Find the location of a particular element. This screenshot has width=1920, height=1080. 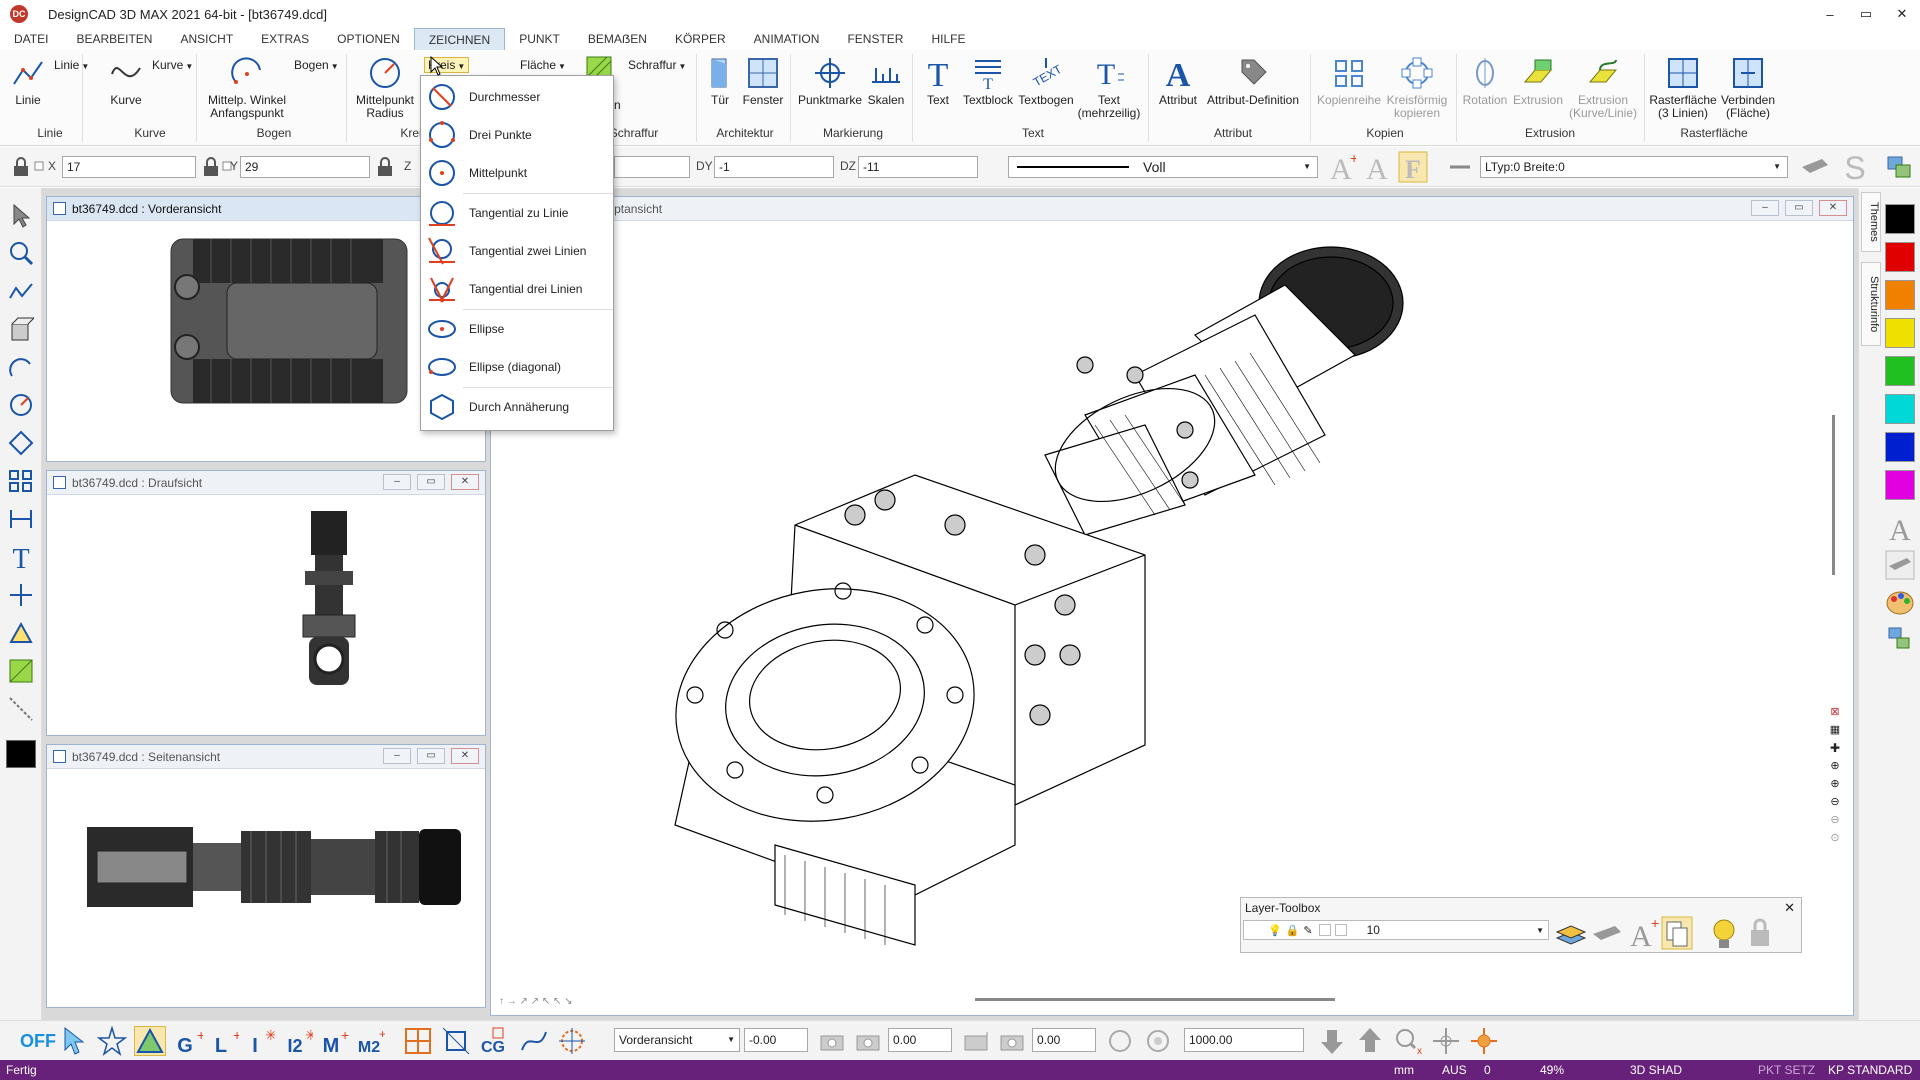

z-input is located at coordinates (652, 167).